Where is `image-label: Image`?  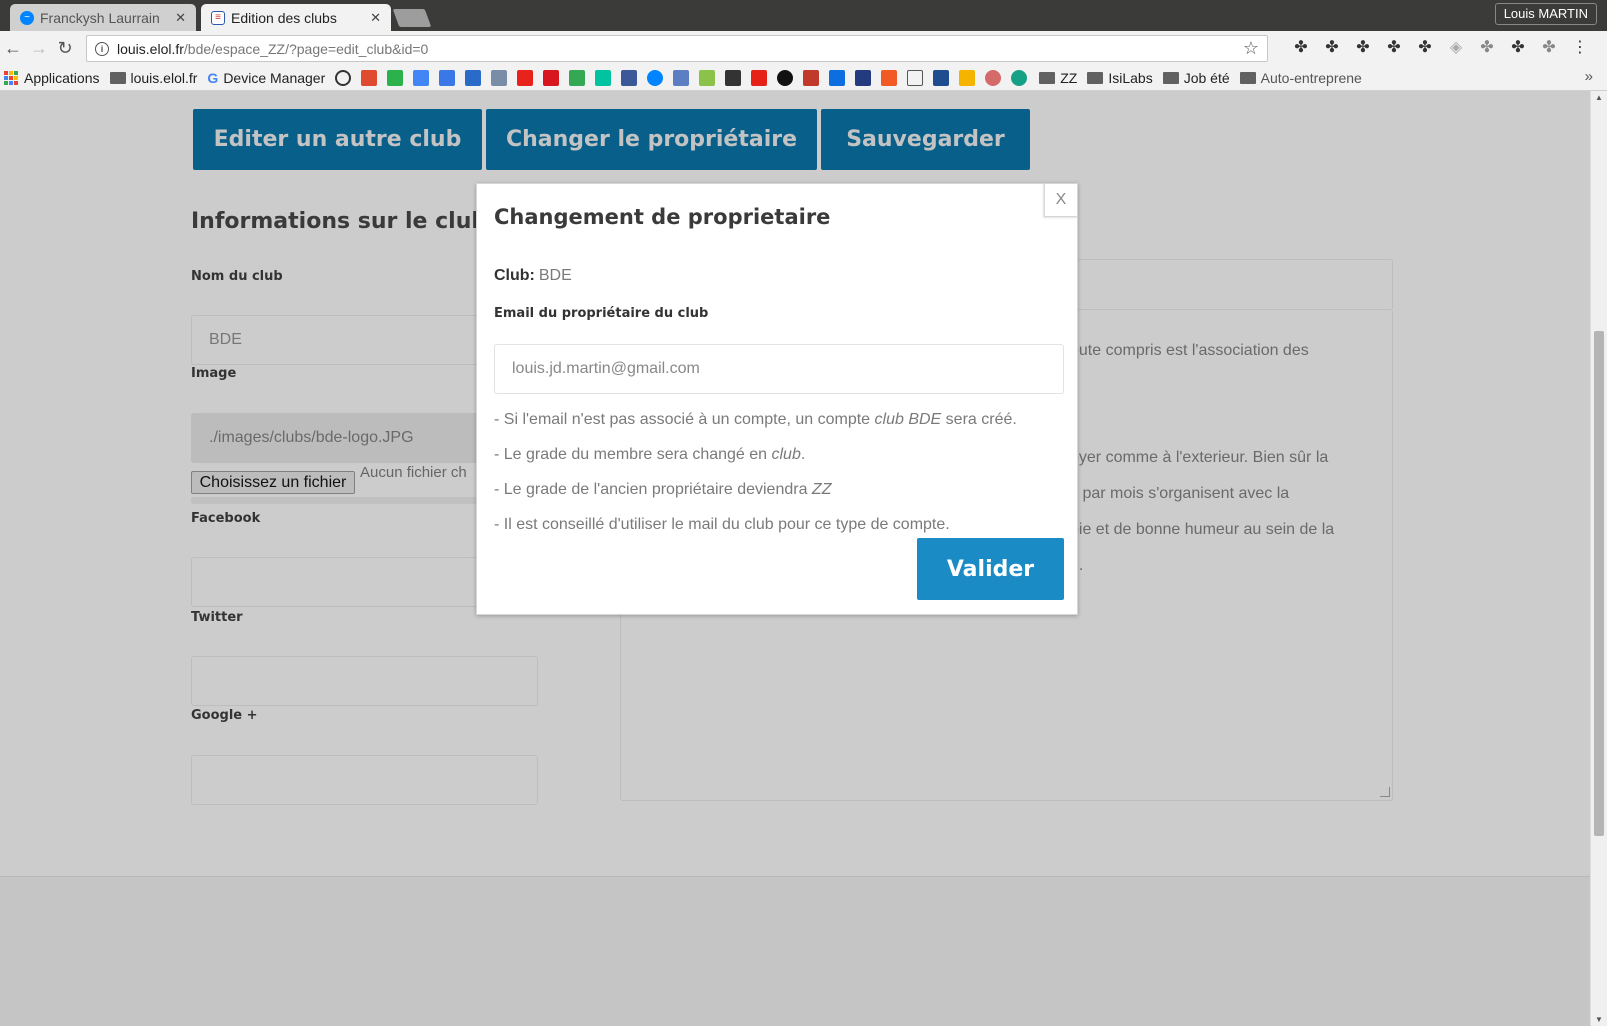
image-label: Image is located at coordinates (214, 373).